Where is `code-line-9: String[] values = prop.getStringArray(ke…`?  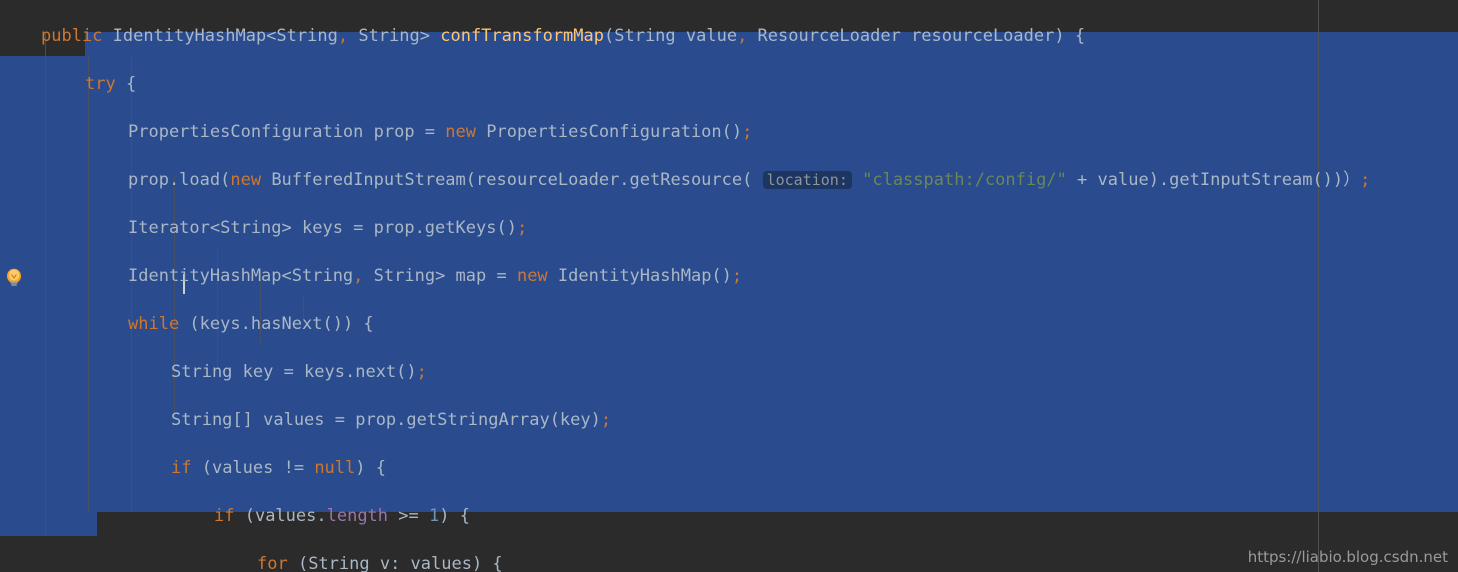
code-line-9: String[] values = prop.getStringArray(ke… is located at coordinates (729, 420).